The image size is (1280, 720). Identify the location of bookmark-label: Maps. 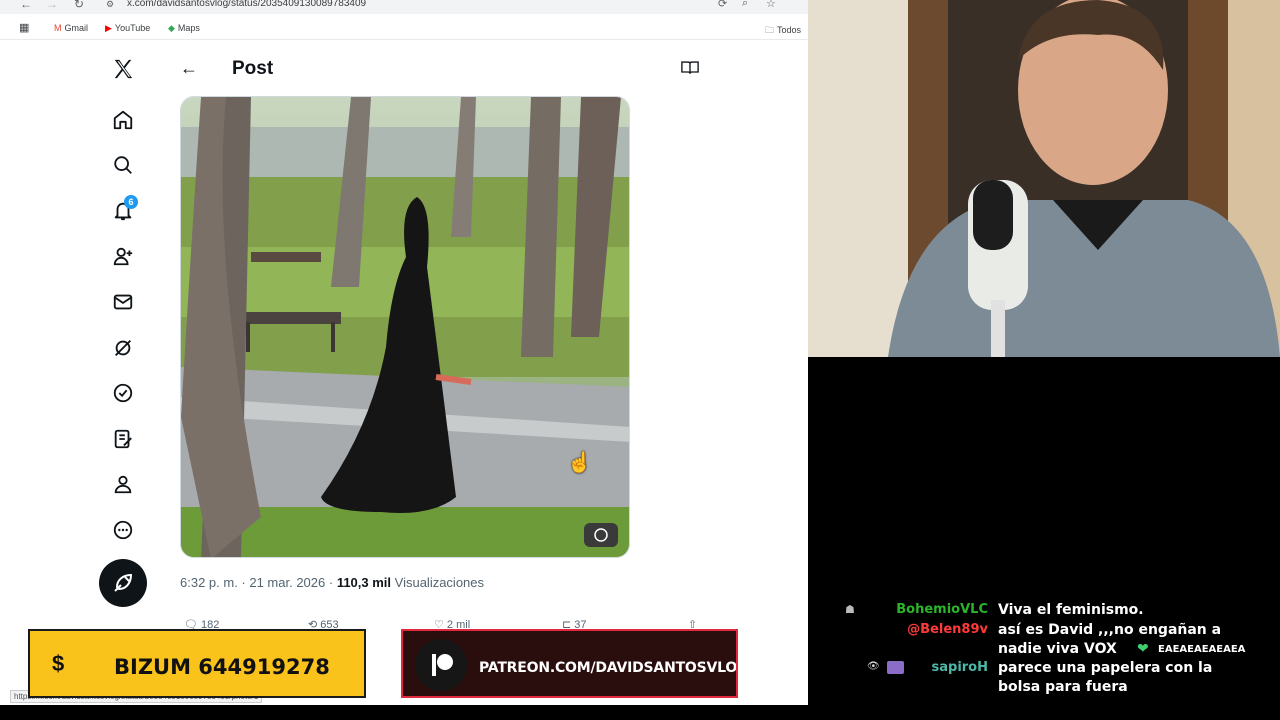
(188, 28).